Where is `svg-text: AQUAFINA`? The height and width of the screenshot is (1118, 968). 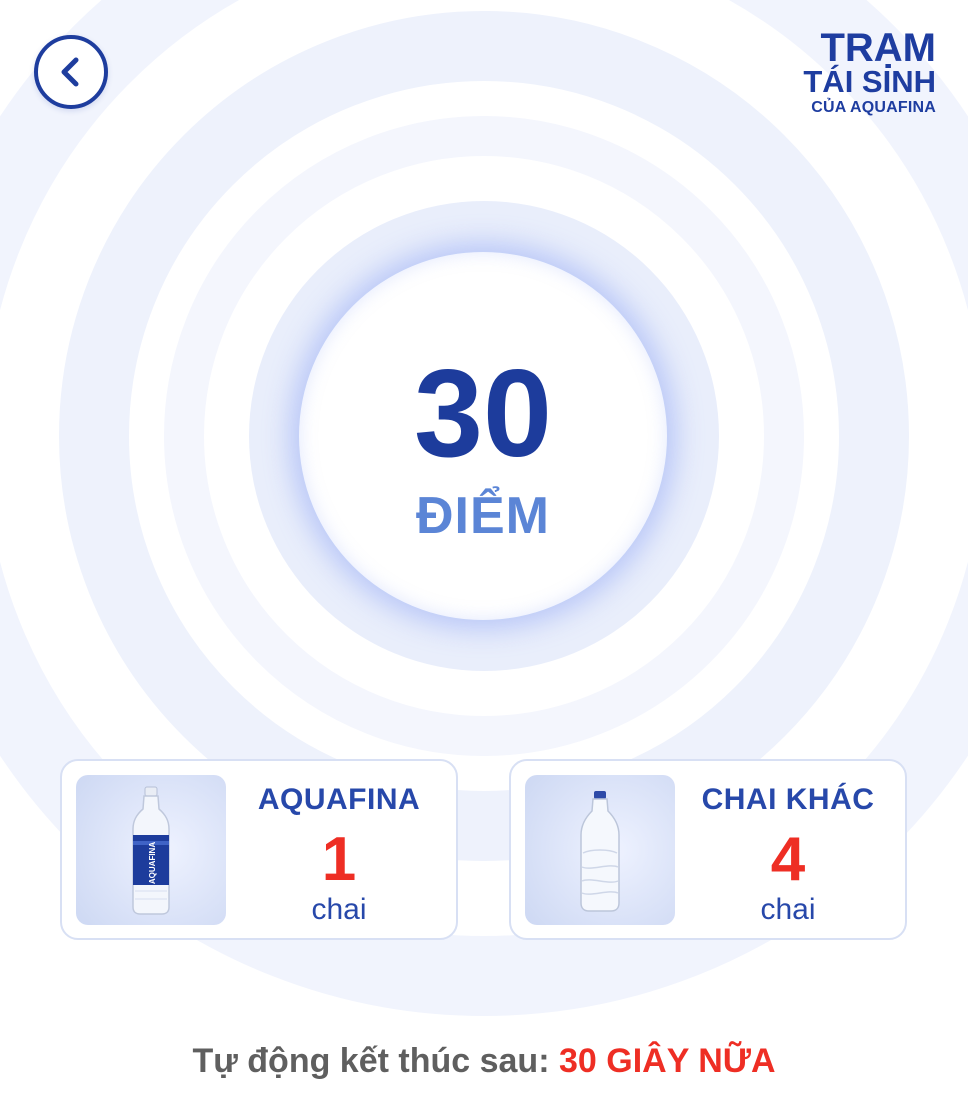
svg-text: AQUAFINA is located at coordinates (152, 863).